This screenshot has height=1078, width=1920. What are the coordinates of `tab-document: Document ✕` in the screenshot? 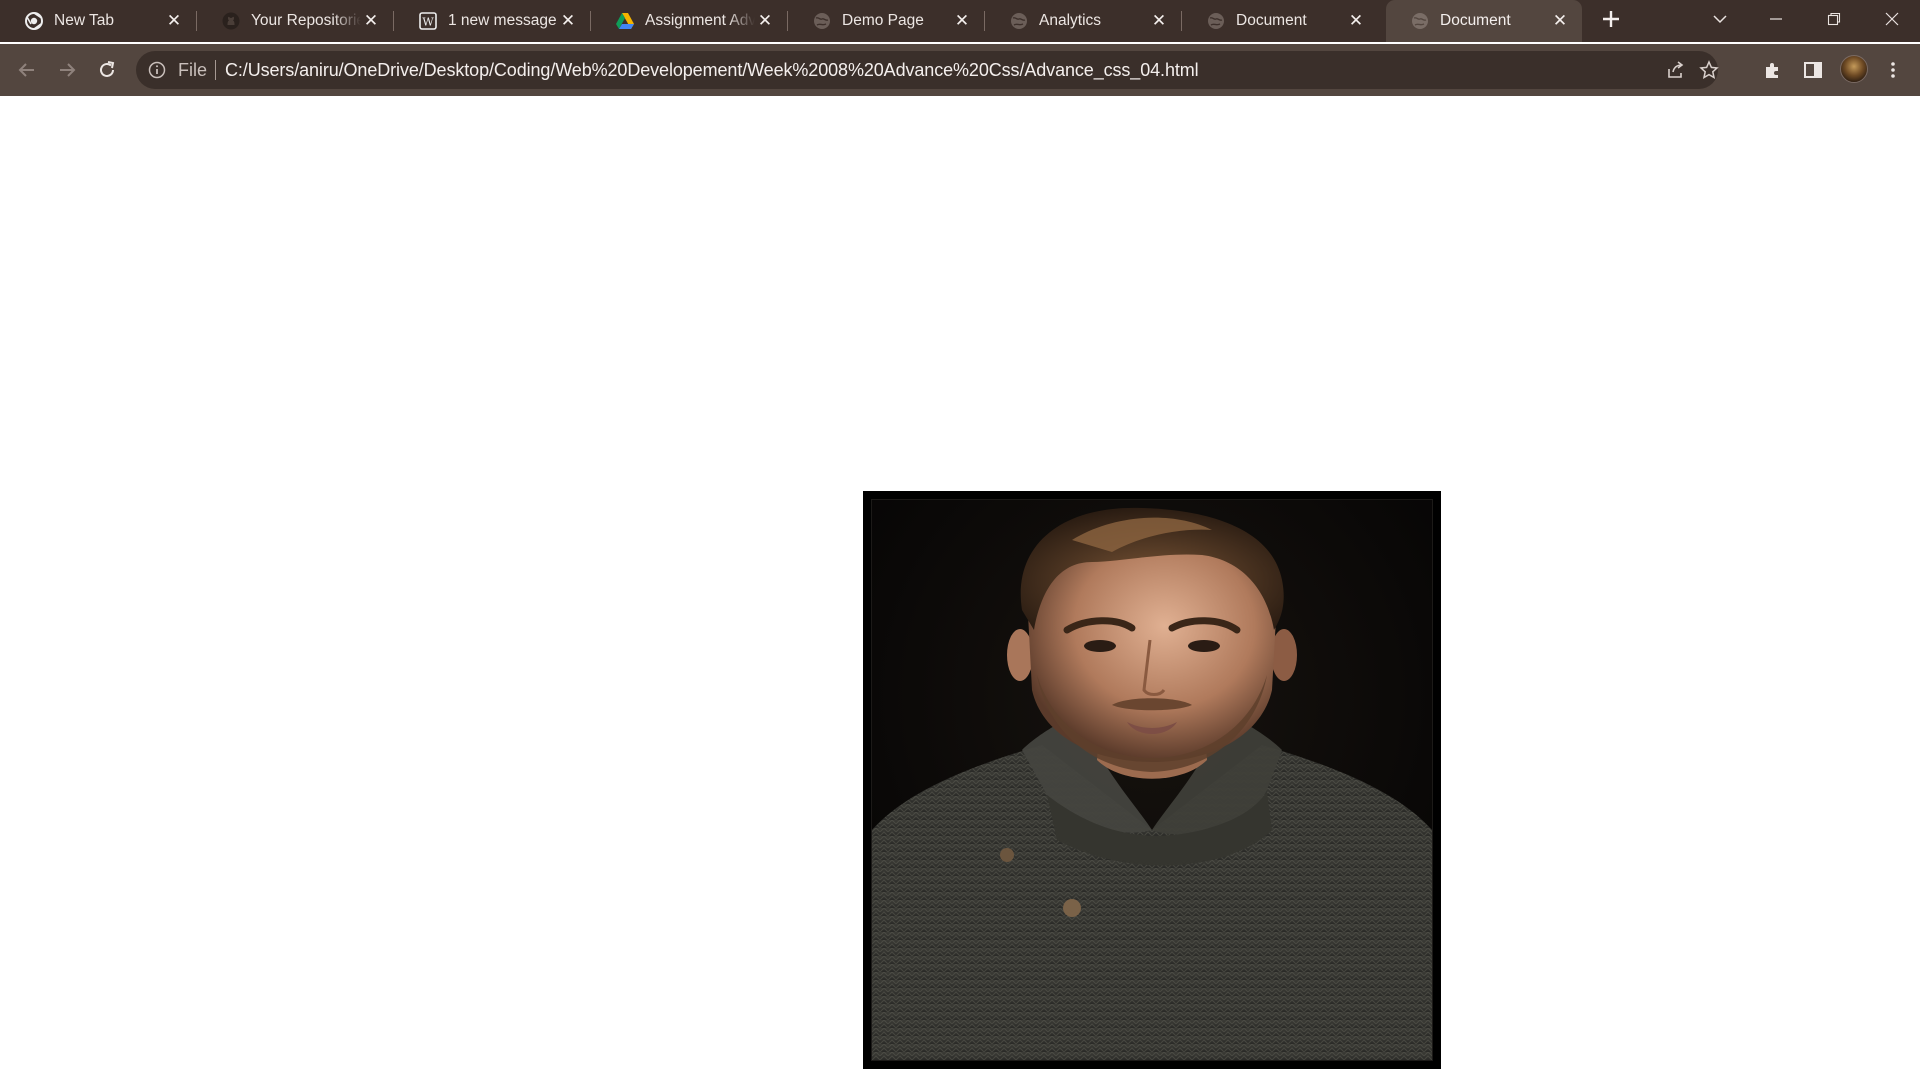 It's located at (1280, 21).